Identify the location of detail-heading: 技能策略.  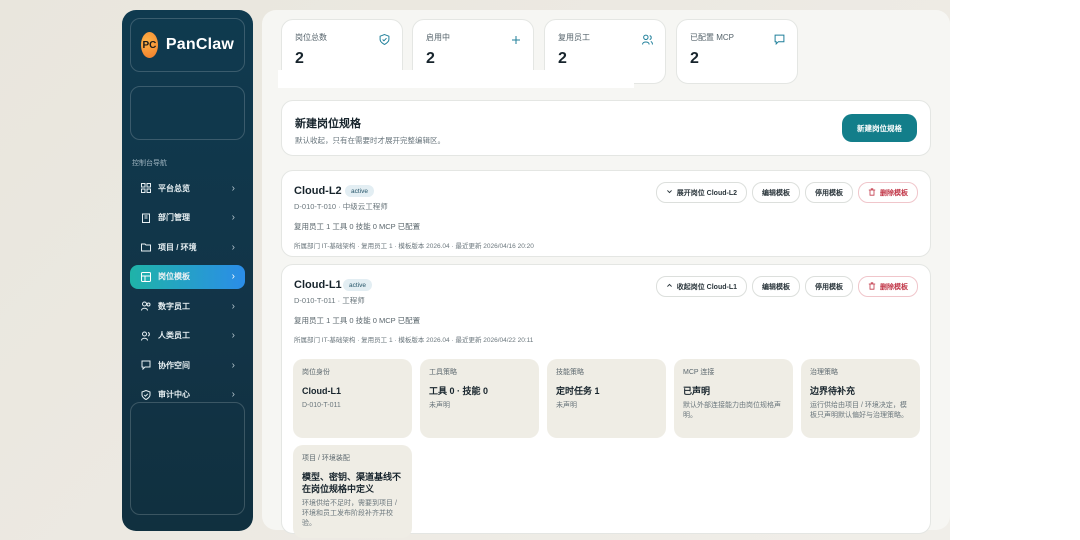
(570, 372).